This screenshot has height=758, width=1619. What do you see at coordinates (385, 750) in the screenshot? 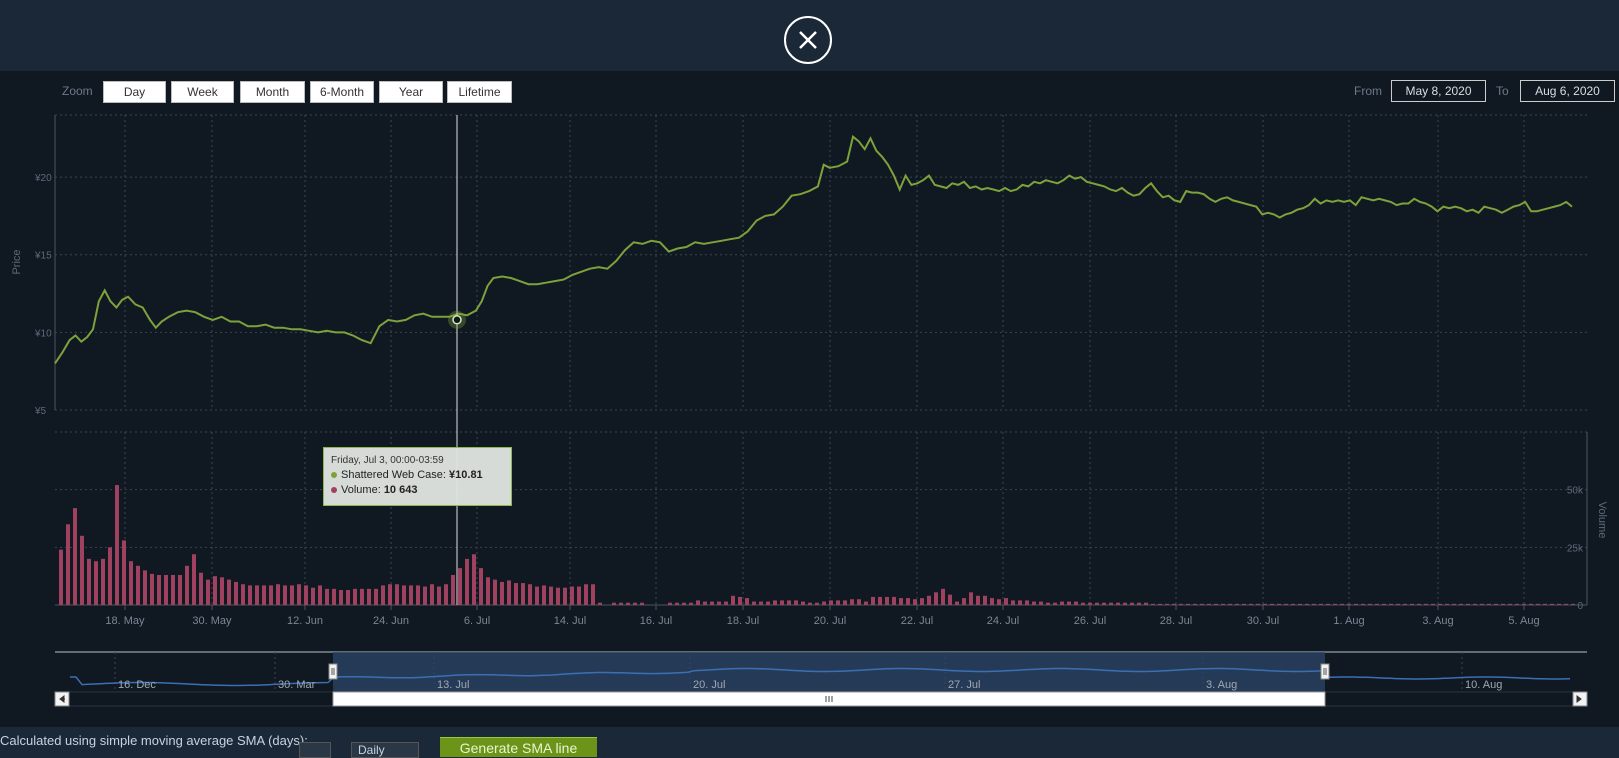
I see `sma-interval-select: Daily` at bounding box center [385, 750].